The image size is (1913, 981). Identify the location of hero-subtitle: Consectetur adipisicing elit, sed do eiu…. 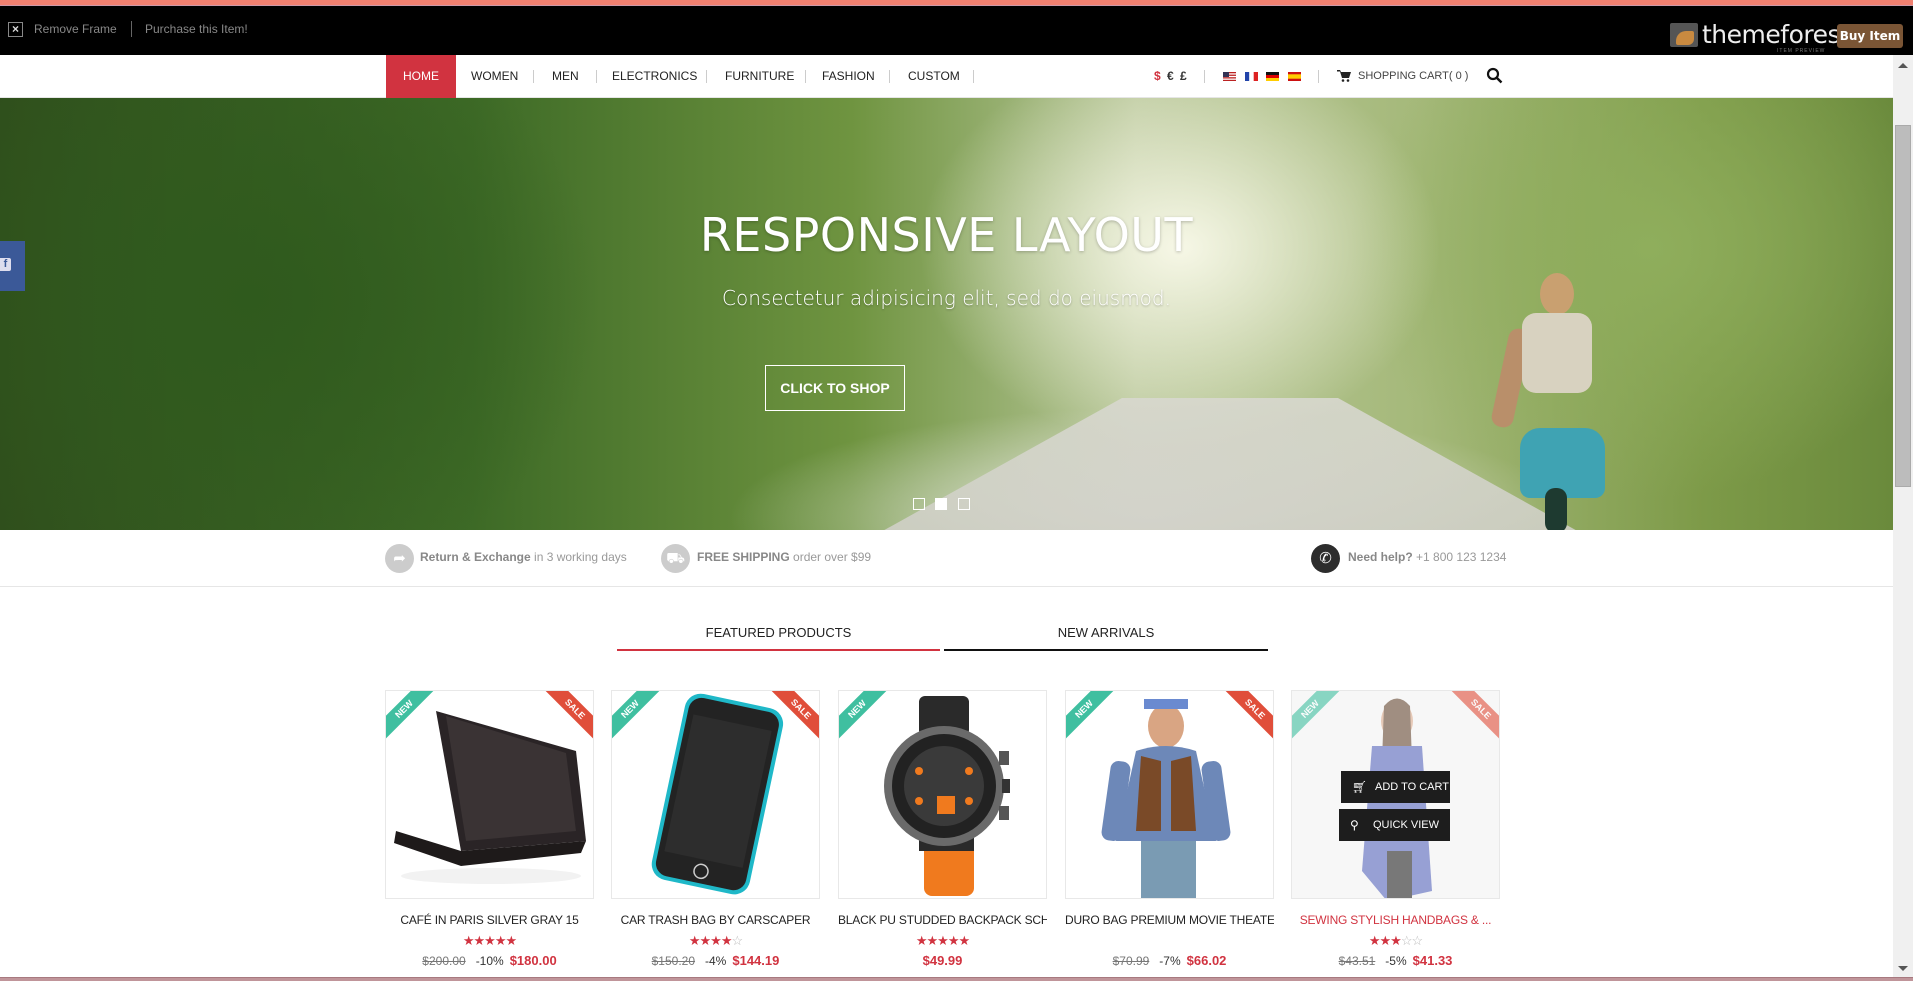
(946, 298).